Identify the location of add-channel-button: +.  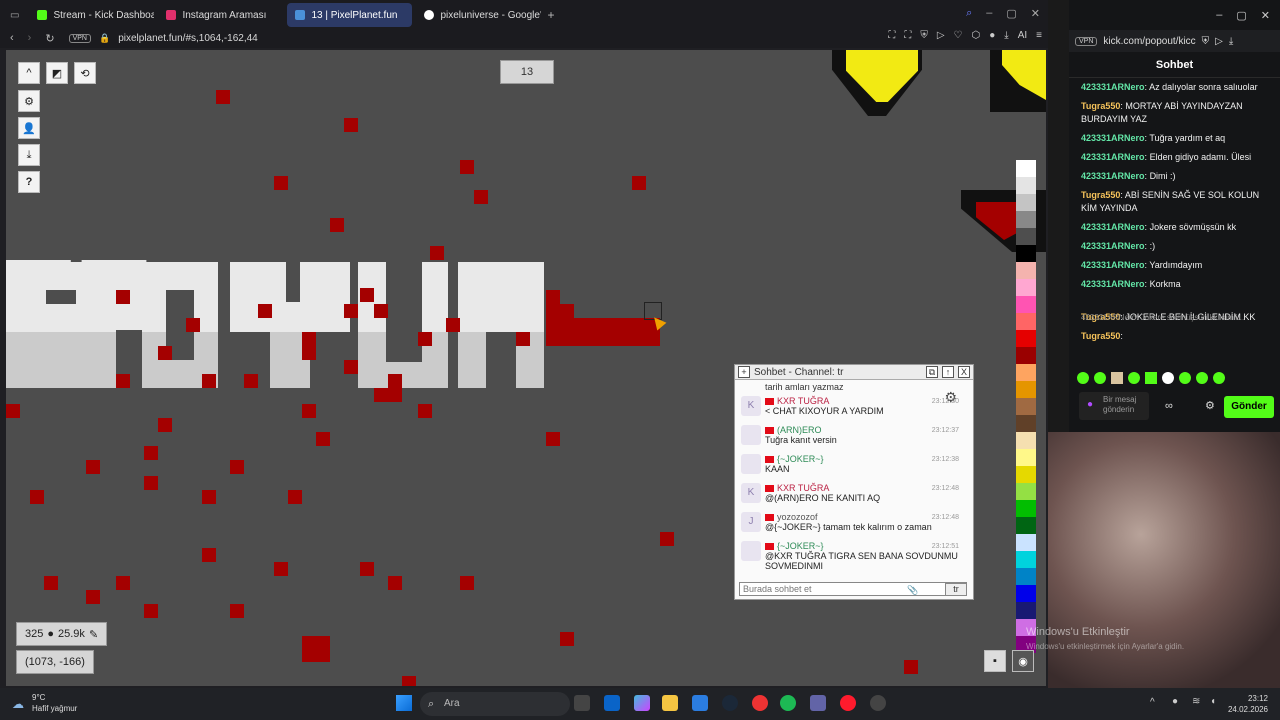
(744, 372).